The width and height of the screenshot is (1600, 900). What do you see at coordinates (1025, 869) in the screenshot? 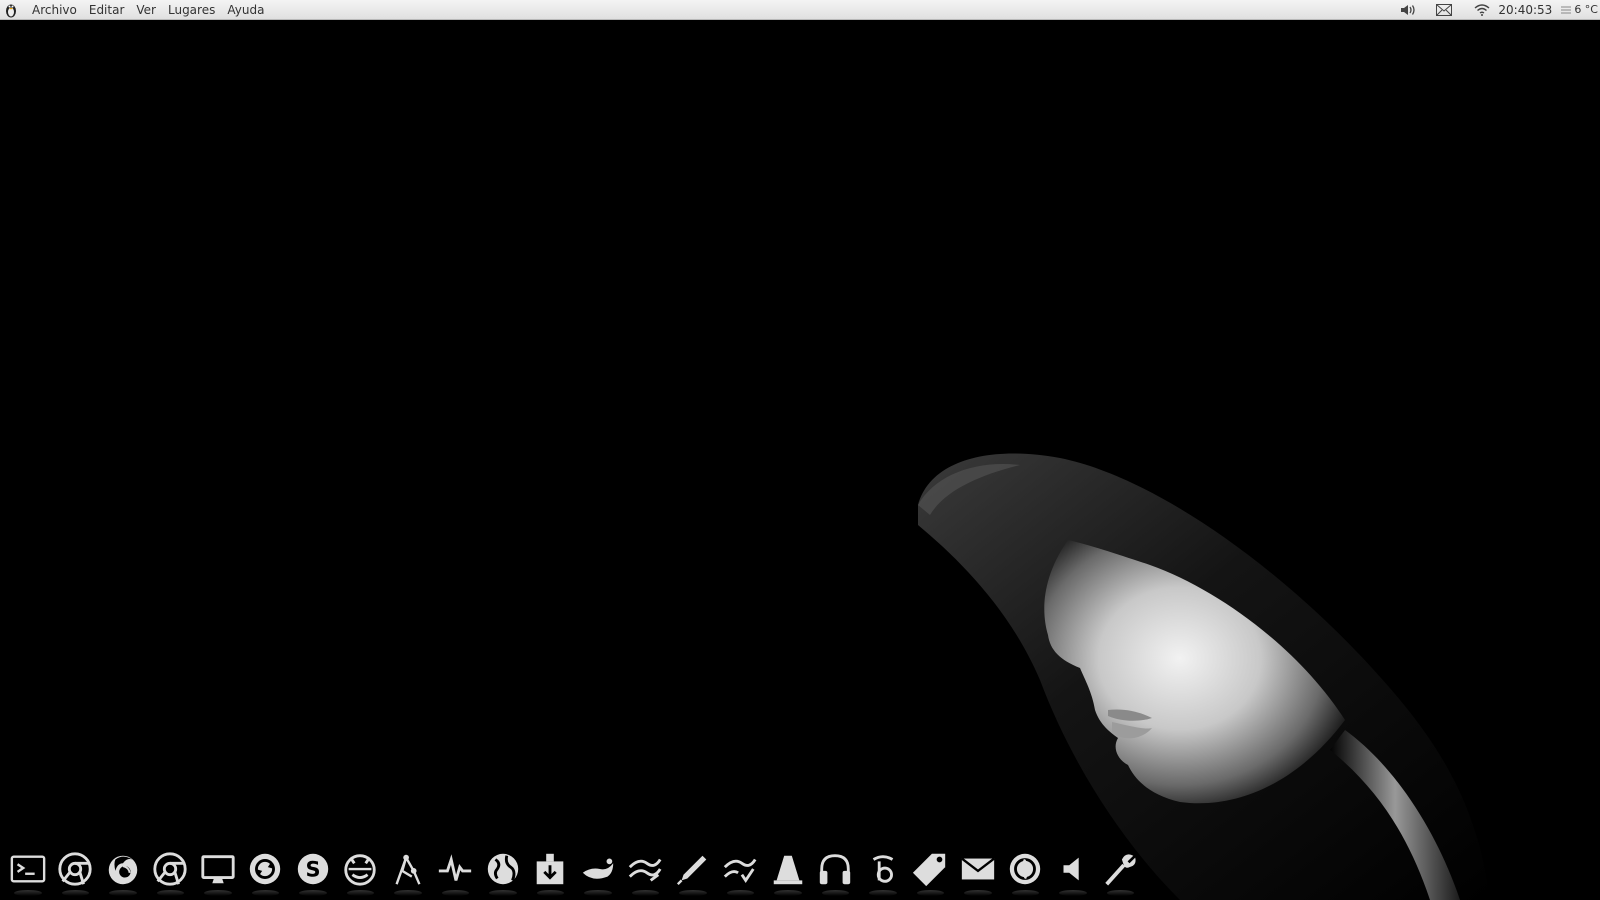
I see `recovery-icon` at bounding box center [1025, 869].